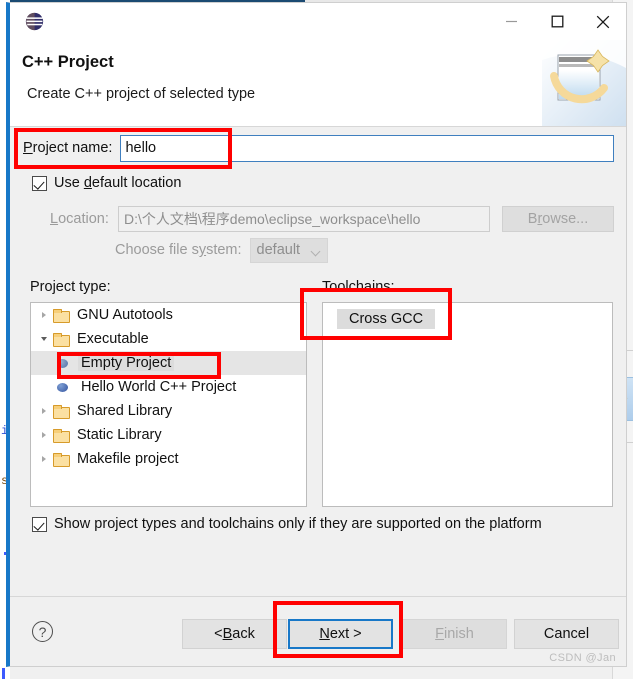 This screenshot has height=679, width=633. I want to click on project-name-input, so click(367, 148).